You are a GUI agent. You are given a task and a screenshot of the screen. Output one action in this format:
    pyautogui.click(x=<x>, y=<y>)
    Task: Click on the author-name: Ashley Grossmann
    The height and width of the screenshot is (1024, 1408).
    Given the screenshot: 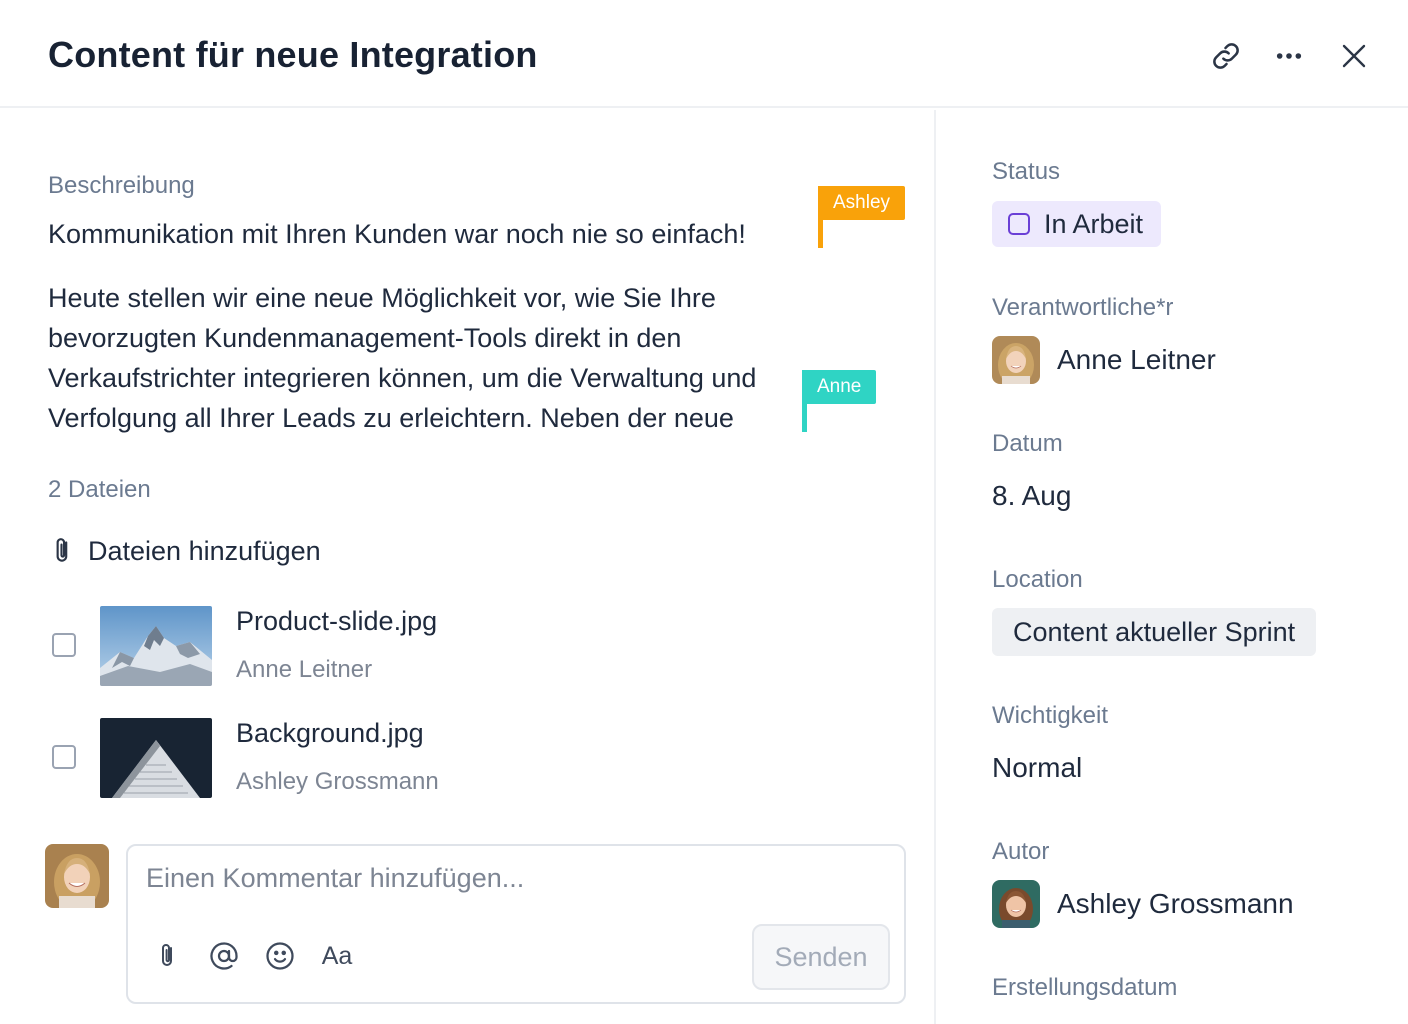 What is the action you would take?
    pyautogui.click(x=1175, y=903)
    